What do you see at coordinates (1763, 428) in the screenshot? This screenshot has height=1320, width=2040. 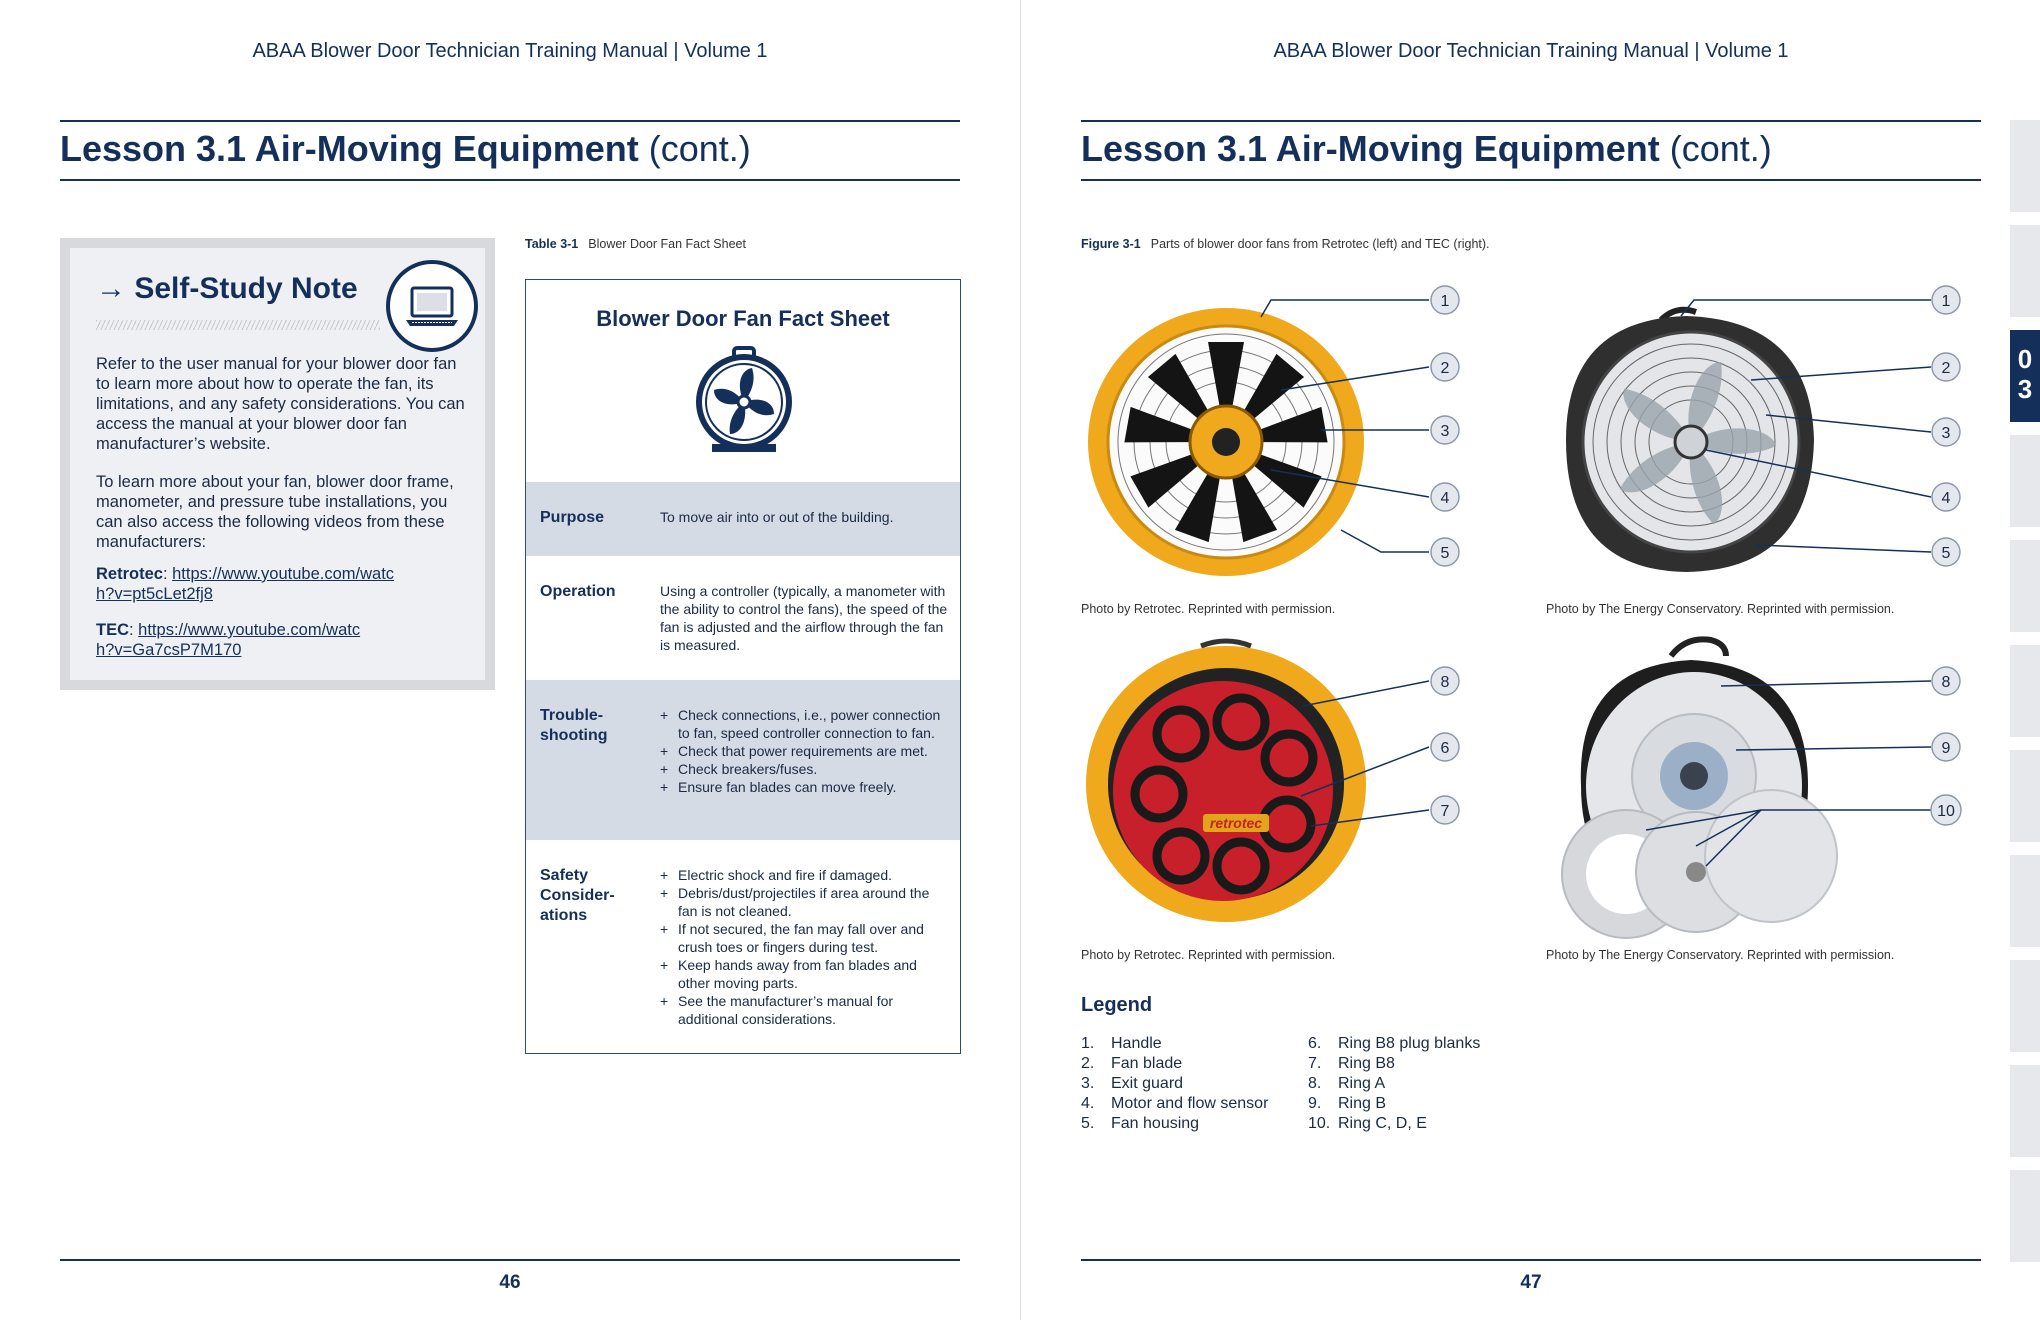 I see `tec-fan-photo: 1 2 3 4 5` at bounding box center [1763, 428].